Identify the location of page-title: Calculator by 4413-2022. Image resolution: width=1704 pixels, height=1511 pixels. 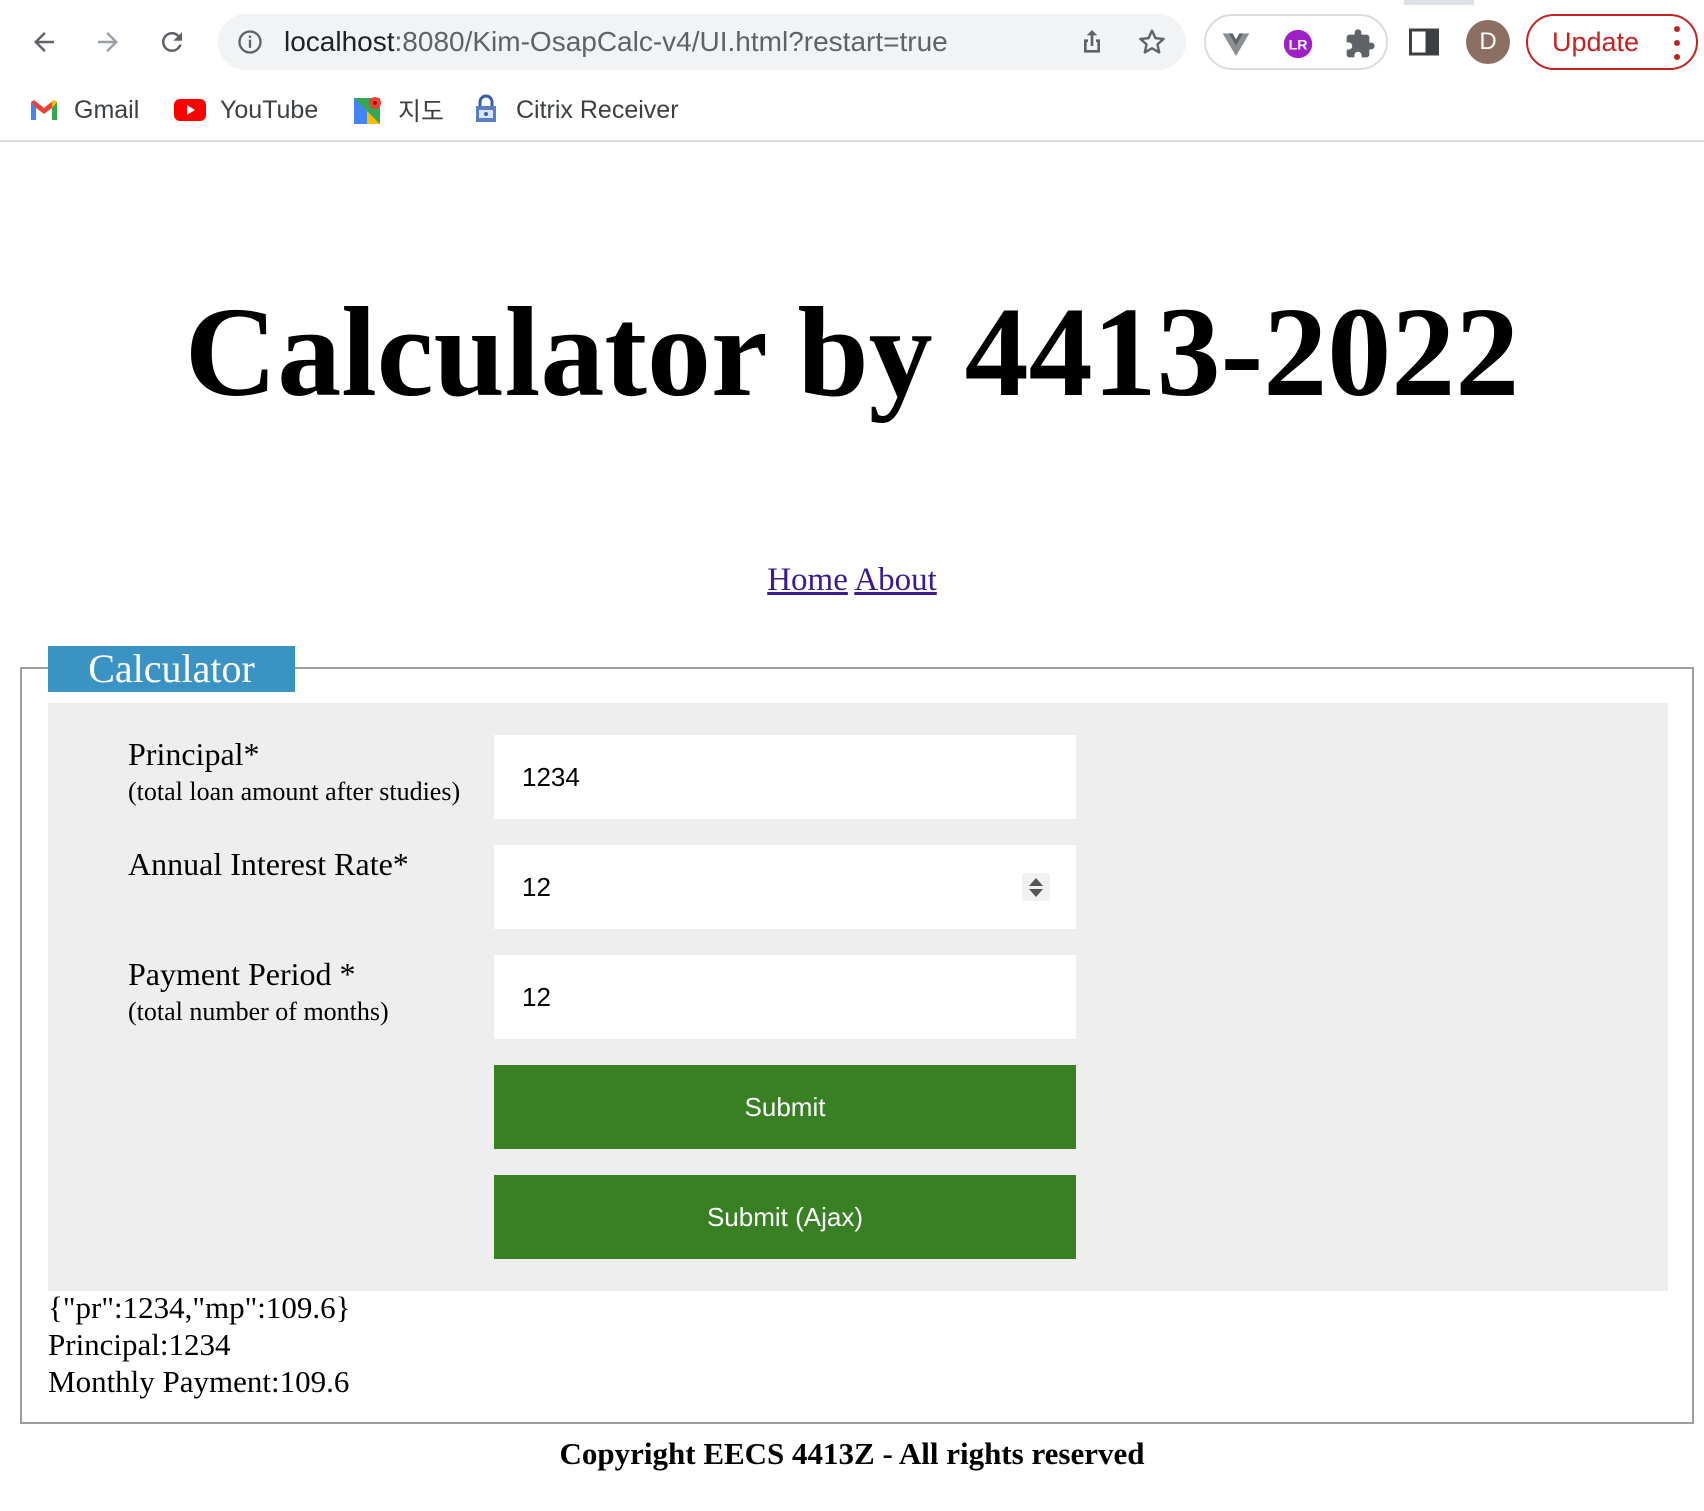
(852, 352).